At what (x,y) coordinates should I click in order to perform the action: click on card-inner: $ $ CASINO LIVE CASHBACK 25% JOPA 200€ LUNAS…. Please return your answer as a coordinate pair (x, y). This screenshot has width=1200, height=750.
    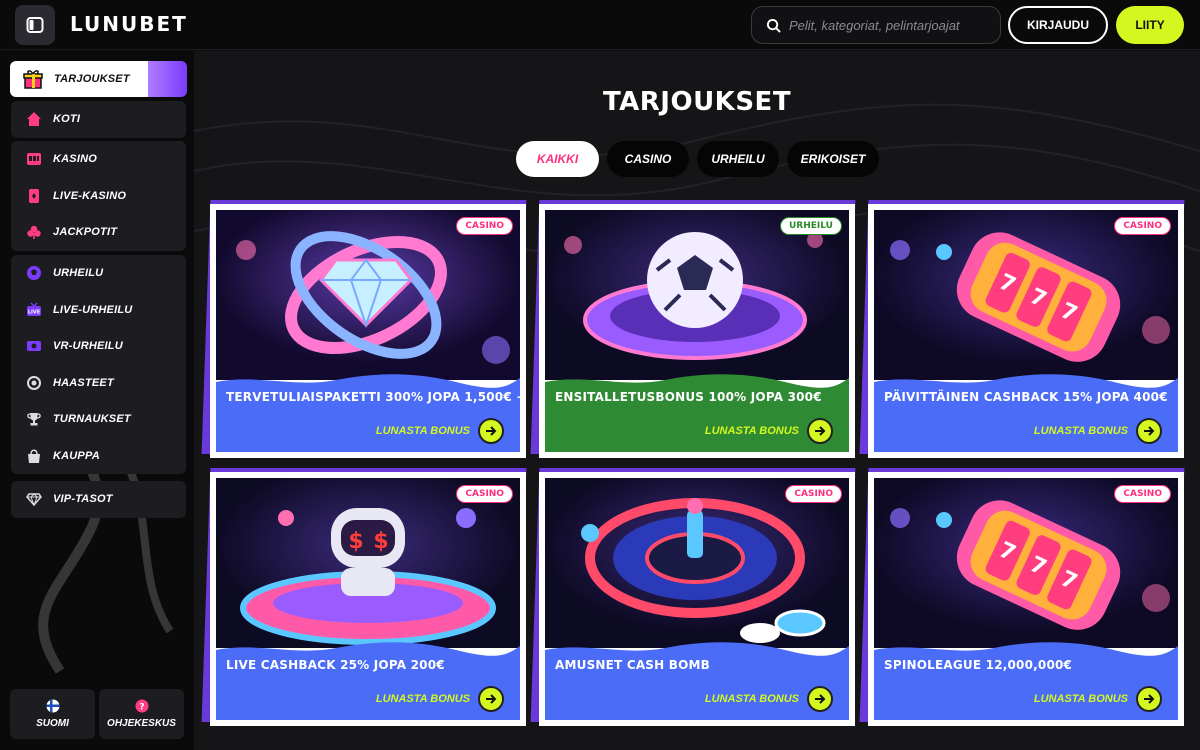
    Looking at the image, I should click on (368, 599).